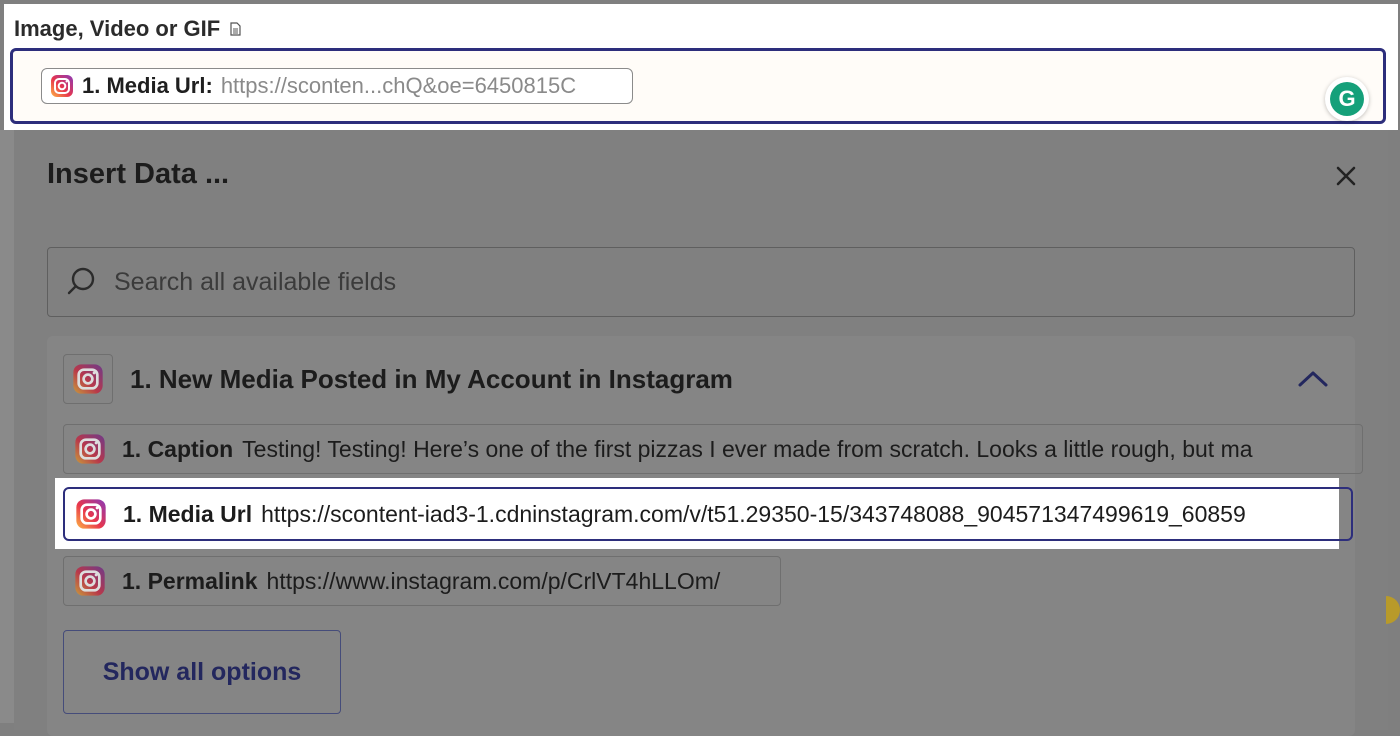 This screenshot has width=1400, height=736. Describe the element at coordinates (188, 513) in the screenshot. I see `row-key: 1. Media Url` at that location.